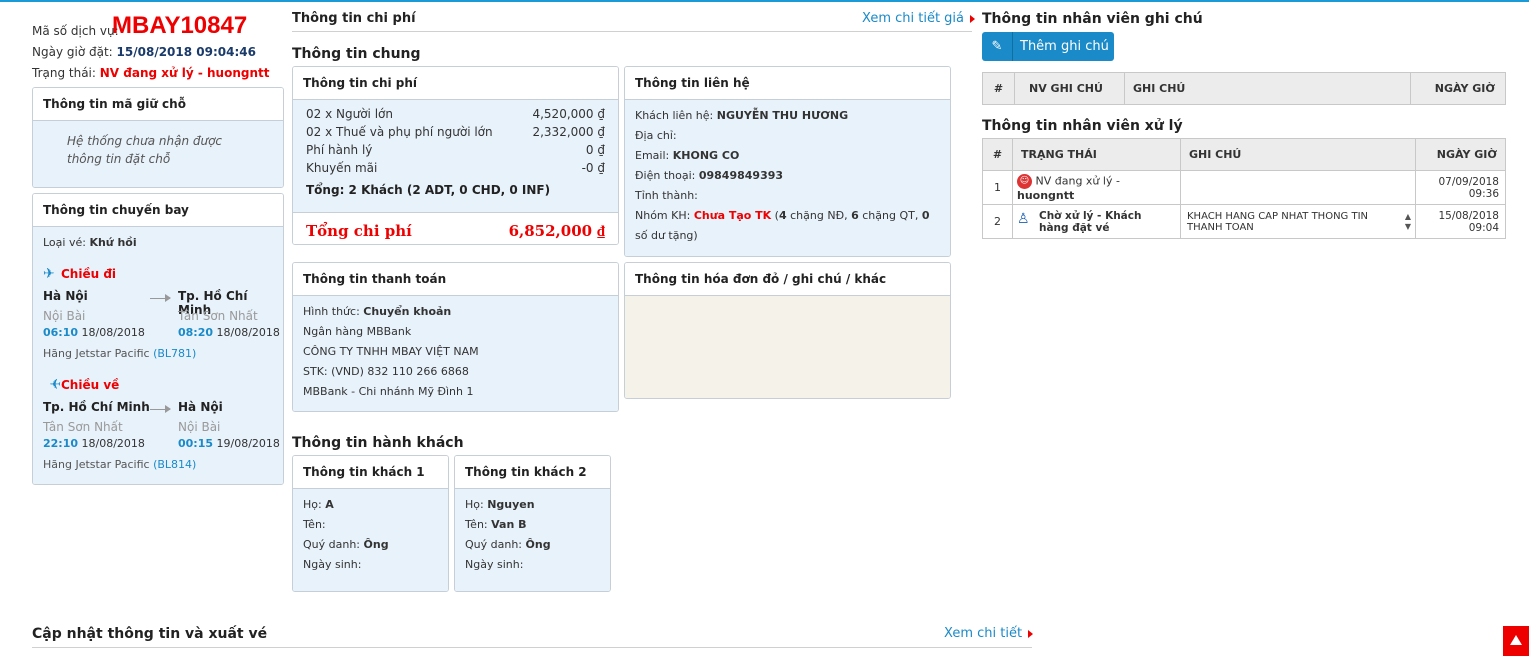  What do you see at coordinates (158, 104) in the screenshot?
I see `reservation-title: Thông tin mã giữ chỗ` at bounding box center [158, 104].